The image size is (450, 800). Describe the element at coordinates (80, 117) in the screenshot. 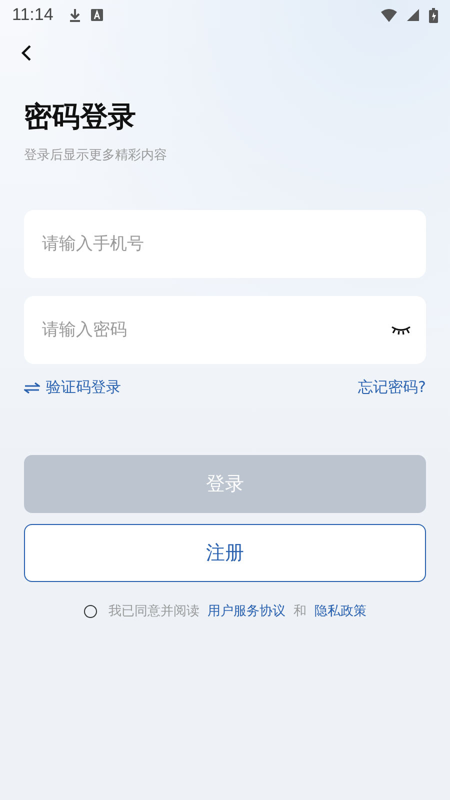

I see `page-title: 密码登录` at that location.